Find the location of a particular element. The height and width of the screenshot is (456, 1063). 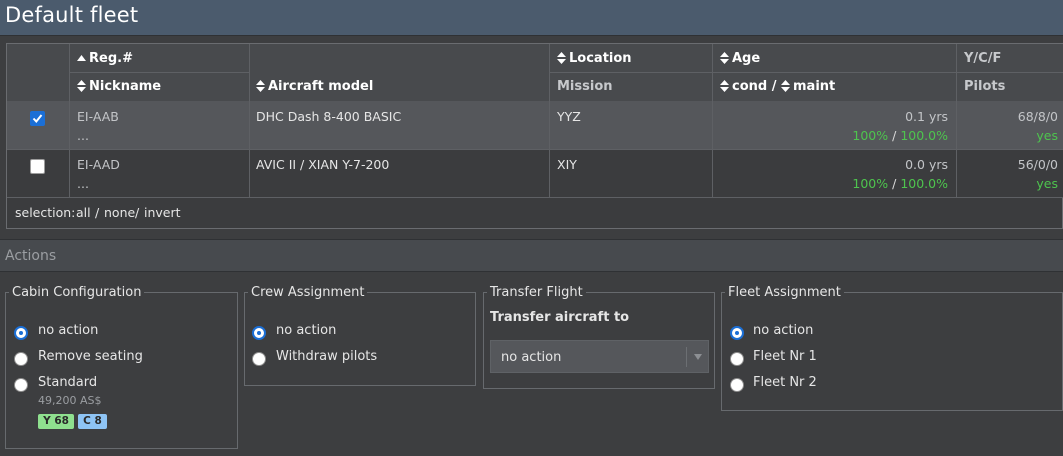

crew-withdraw-pilots-label: Withdraw pilots is located at coordinates (326, 356).